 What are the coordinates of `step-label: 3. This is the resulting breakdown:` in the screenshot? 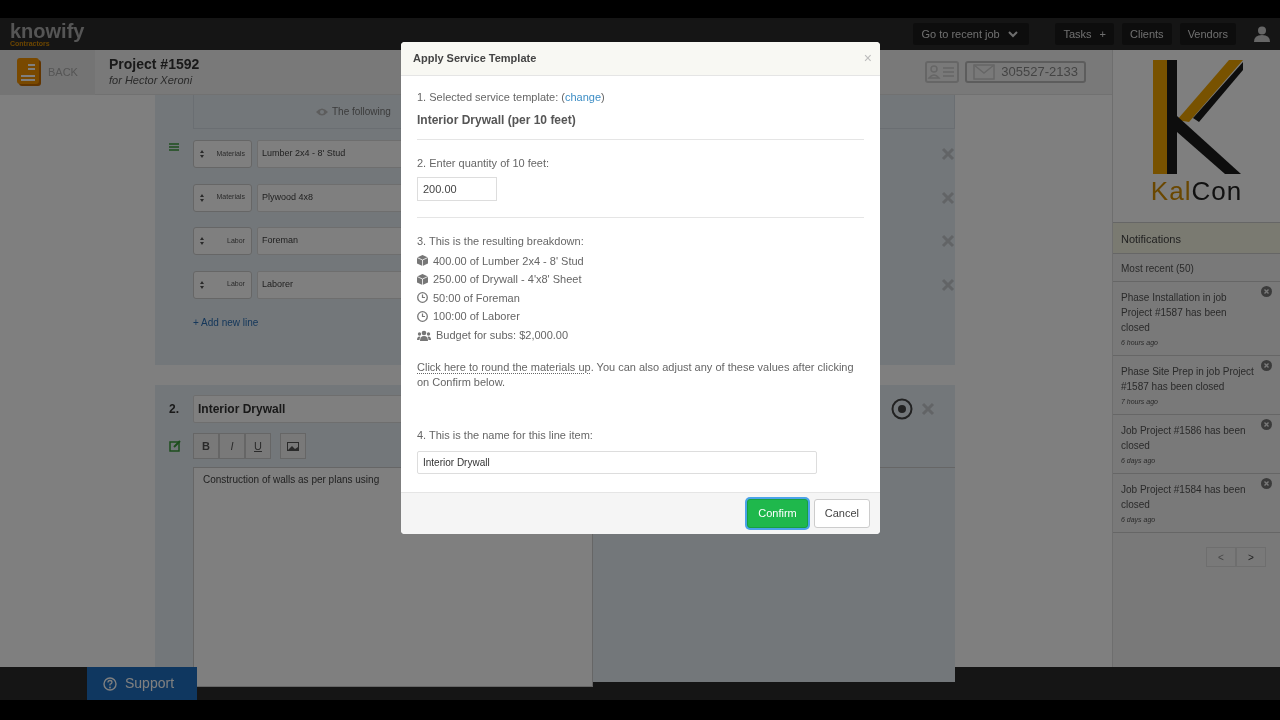 It's located at (501, 241).